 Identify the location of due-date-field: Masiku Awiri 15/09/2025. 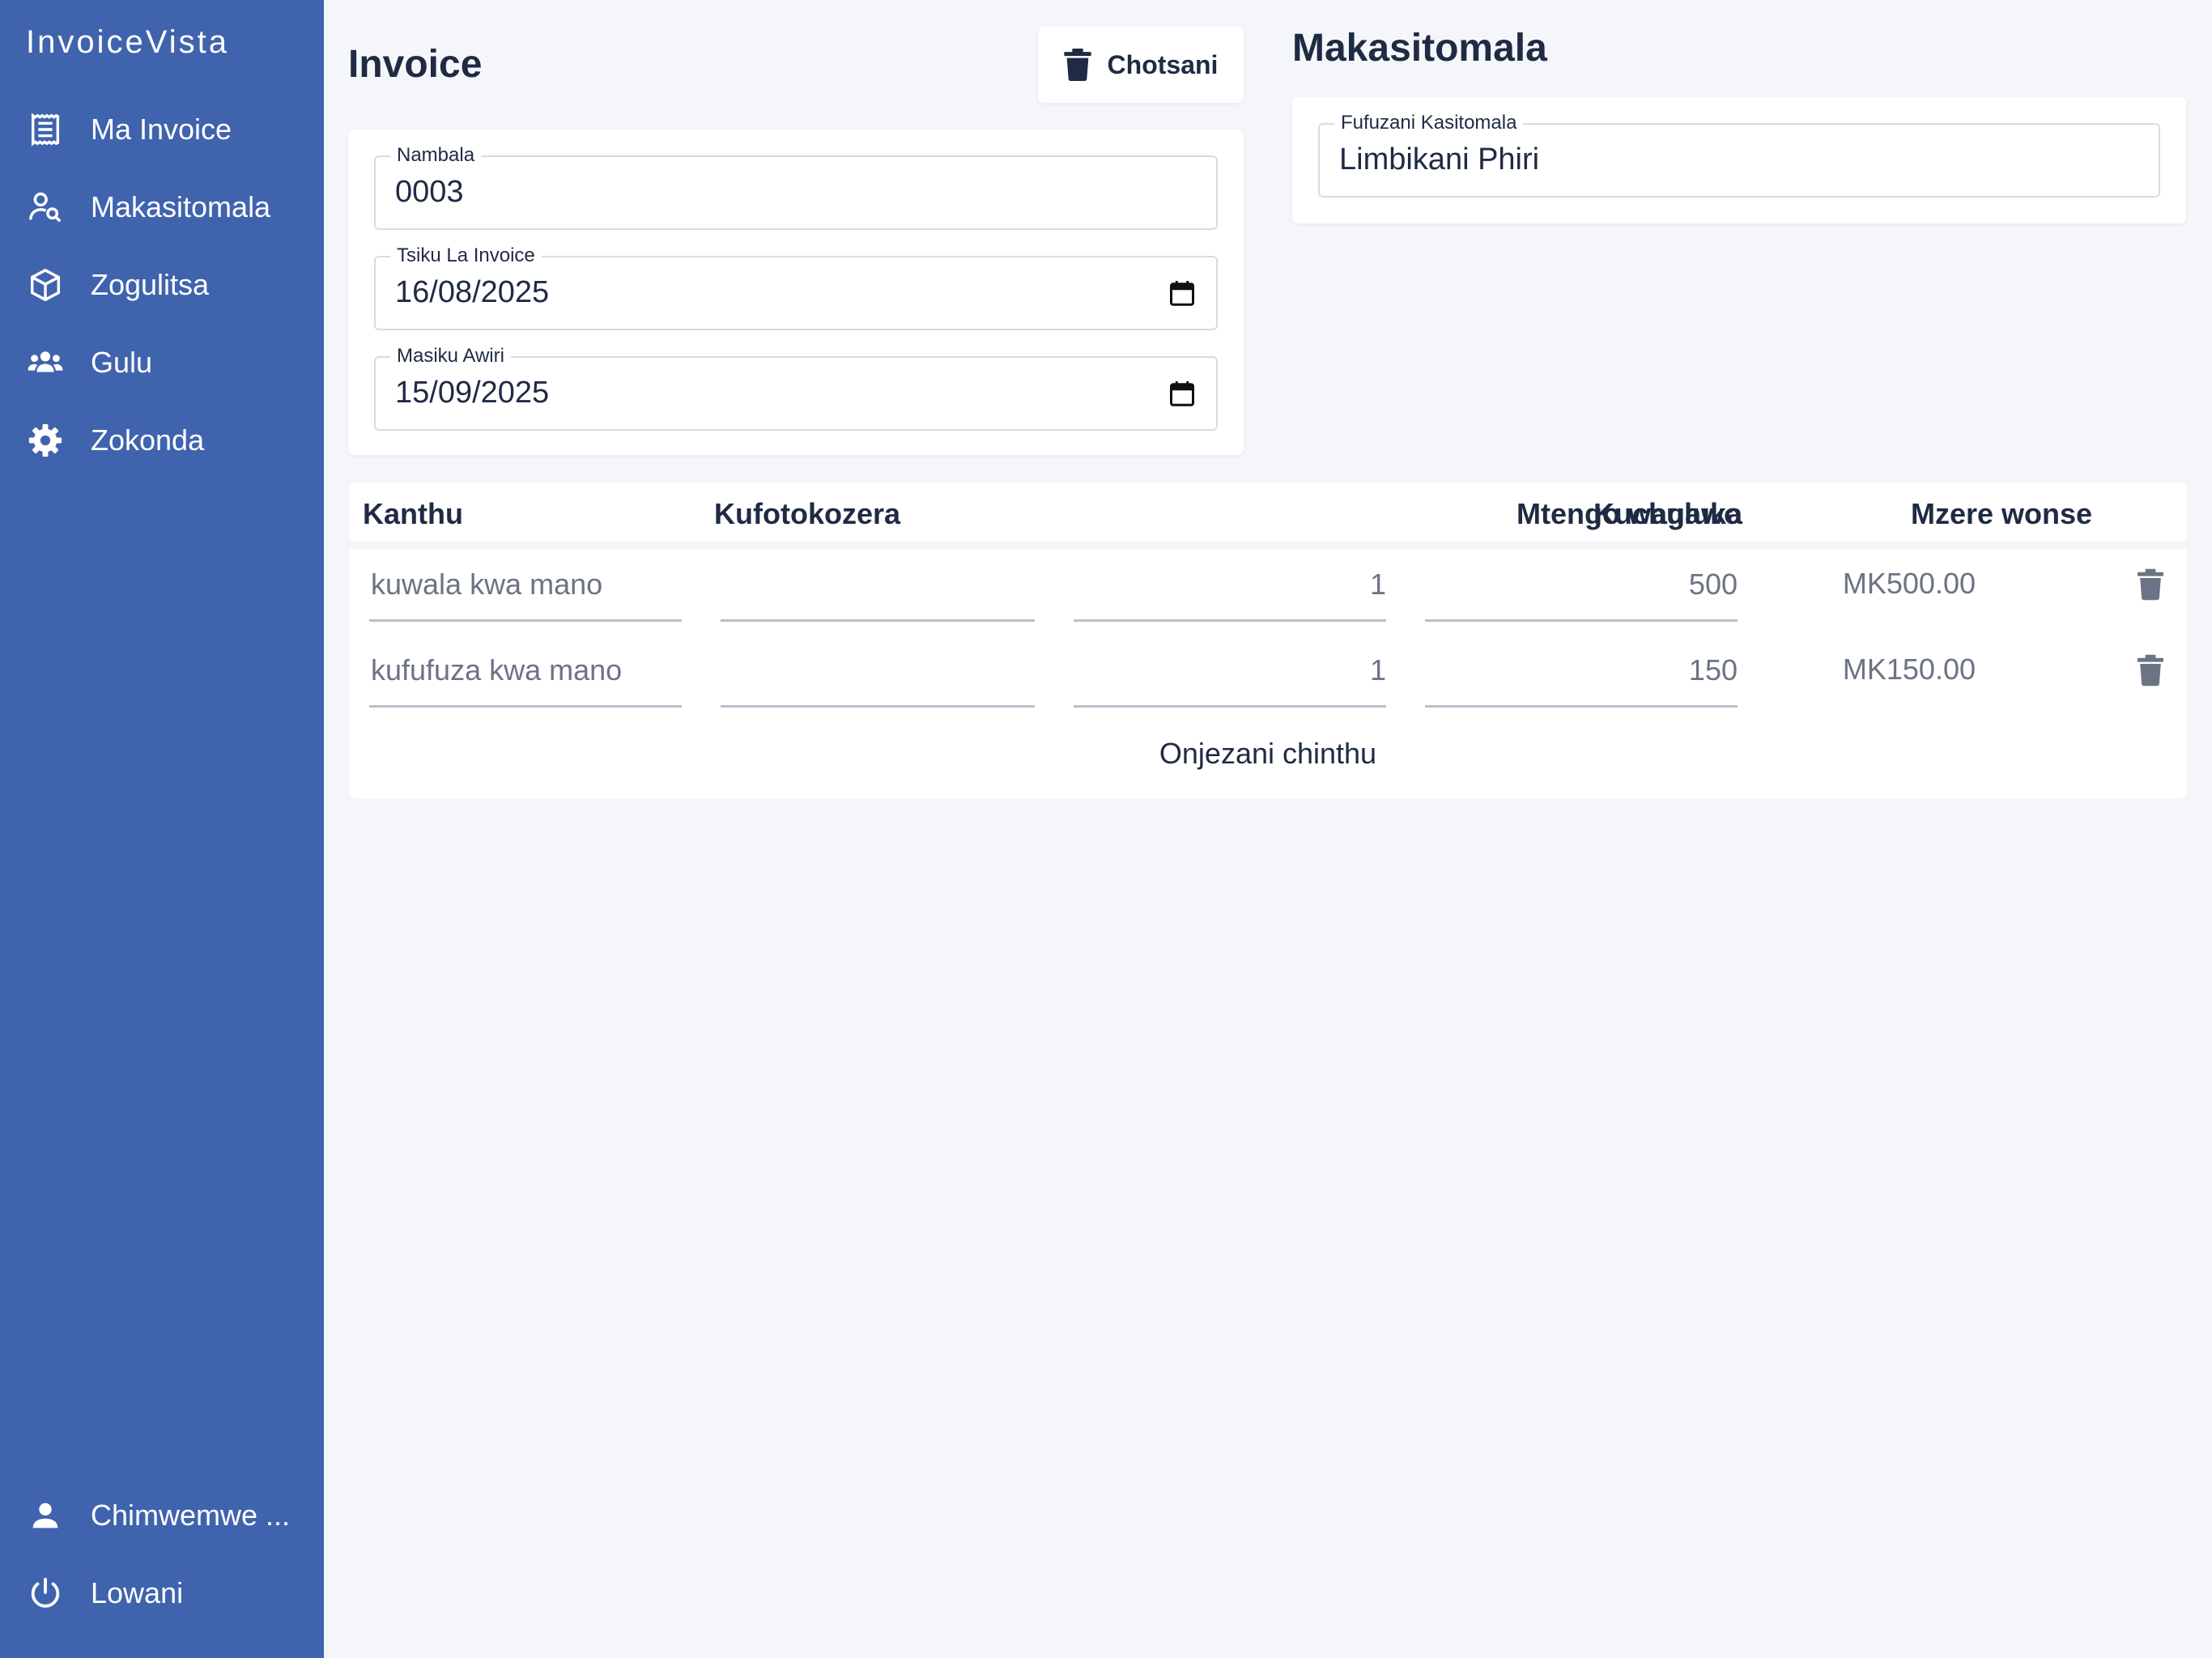
(796, 388).